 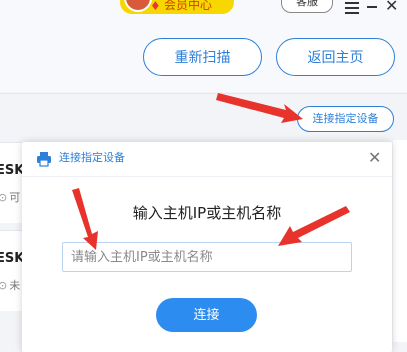 What do you see at coordinates (10, 197) in the screenshot?
I see `device-status: ⊙ 可` at bounding box center [10, 197].